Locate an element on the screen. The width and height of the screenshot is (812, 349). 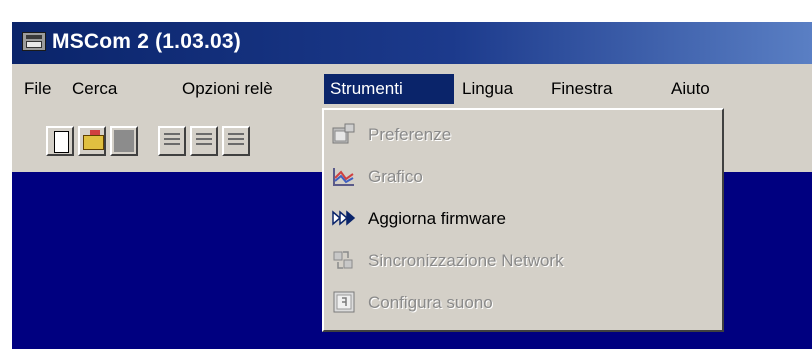
menu-lingua: Lingua is located at coordinates (487, 89).